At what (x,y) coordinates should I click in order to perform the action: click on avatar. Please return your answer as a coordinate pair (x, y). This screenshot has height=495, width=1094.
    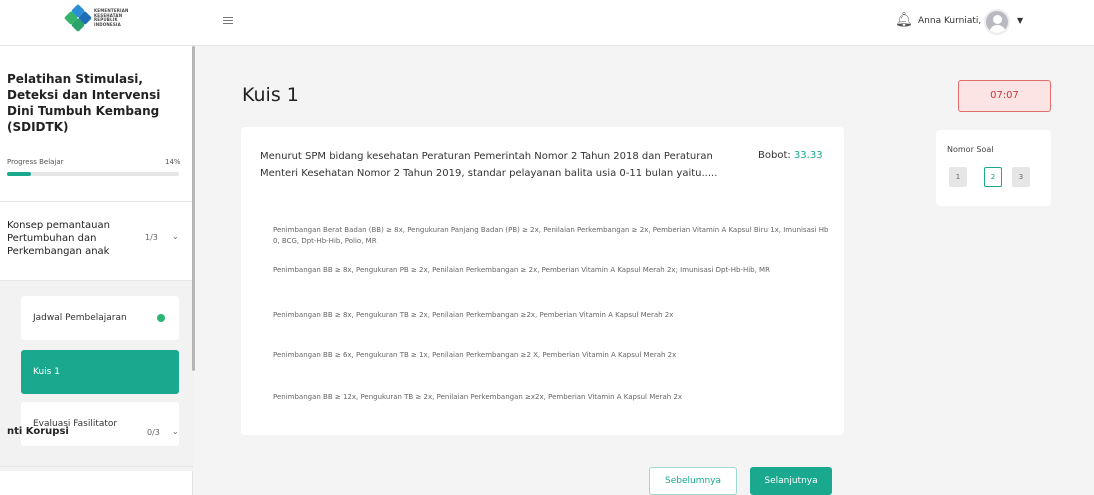
    Looking at the image, I should click on (997, 22).